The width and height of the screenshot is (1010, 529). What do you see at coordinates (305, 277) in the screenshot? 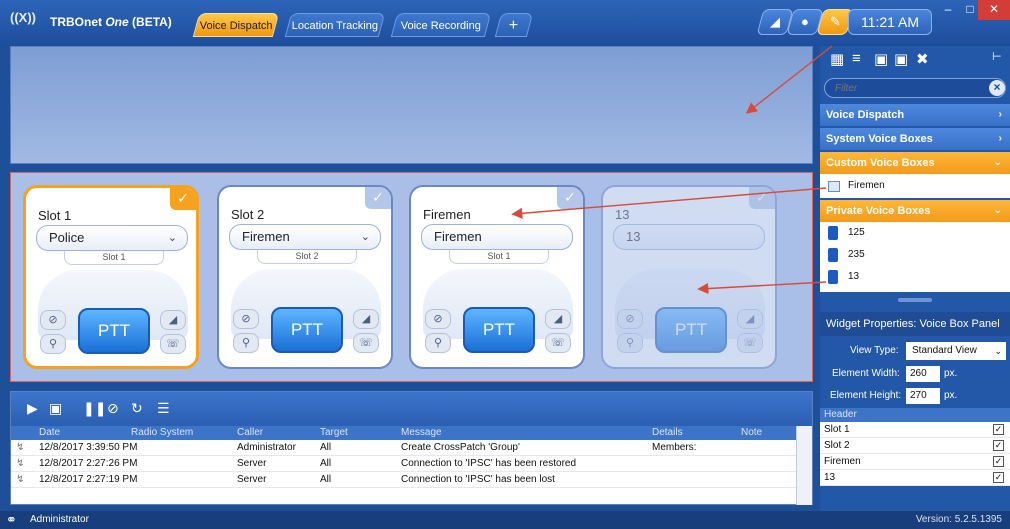
I see `voice-box-slot-2: Slot 2 ✓ Firemen ⌄ Slot 2 ⊘ ⚲ PTT ◢ ☏` at bounding box center [305, 277].